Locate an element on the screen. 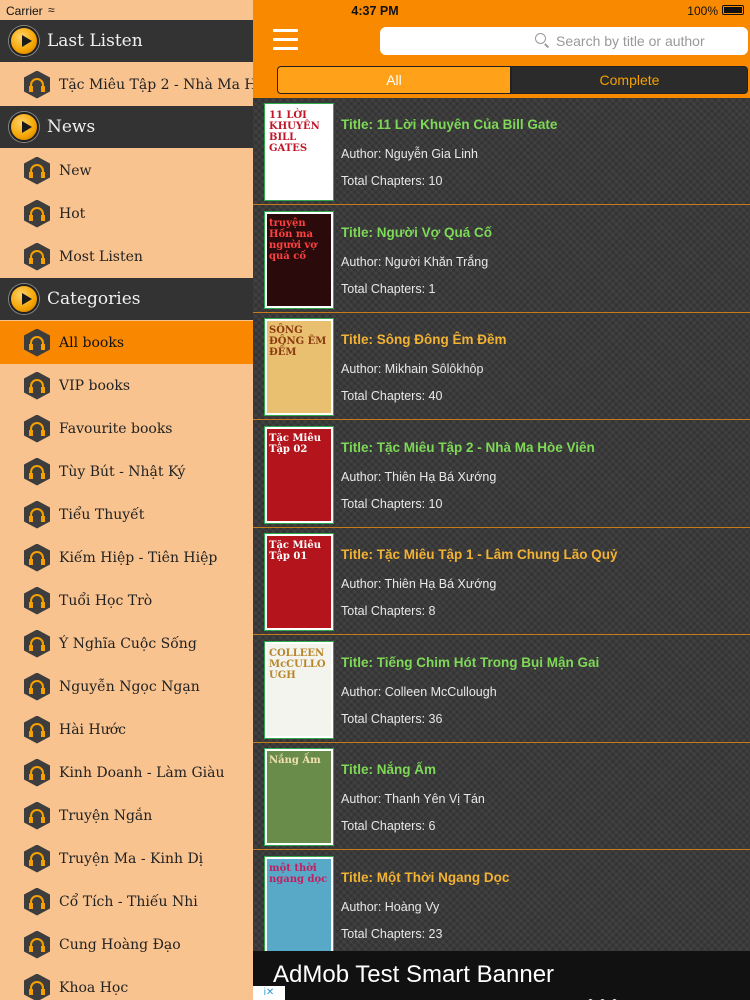 This screenshot has height=1000, width=750. battery-icon is located at coordinates (733, 10).